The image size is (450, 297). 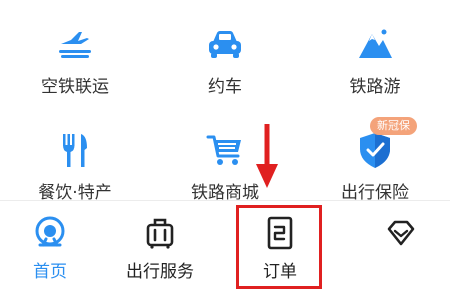 I want to click on fork-knife-icon, so click(x=75, y=150).